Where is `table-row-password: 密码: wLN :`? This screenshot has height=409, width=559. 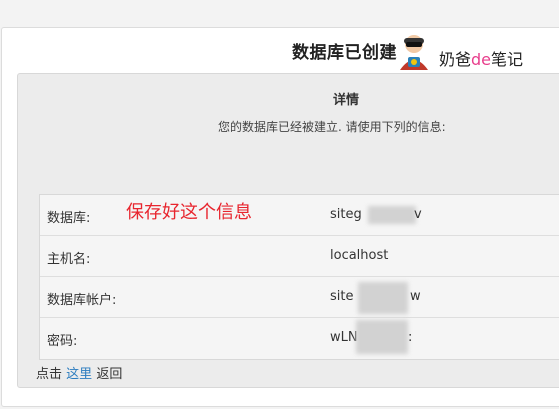
table-row-password: 密码: wLN : is located at coordinates (299, 338).